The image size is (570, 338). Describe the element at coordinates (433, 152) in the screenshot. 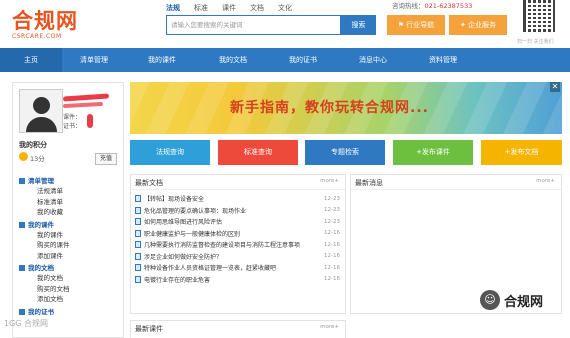

I see `publish-course-button: +发布课件` at that location.